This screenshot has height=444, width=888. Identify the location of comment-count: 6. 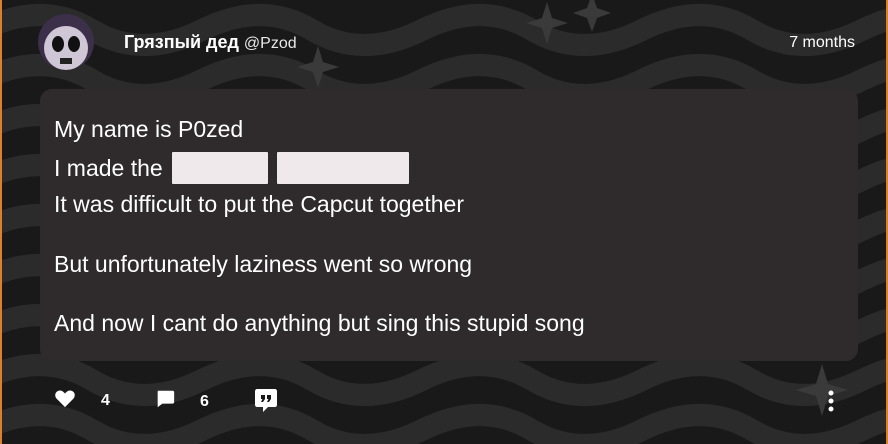
(204, 401).